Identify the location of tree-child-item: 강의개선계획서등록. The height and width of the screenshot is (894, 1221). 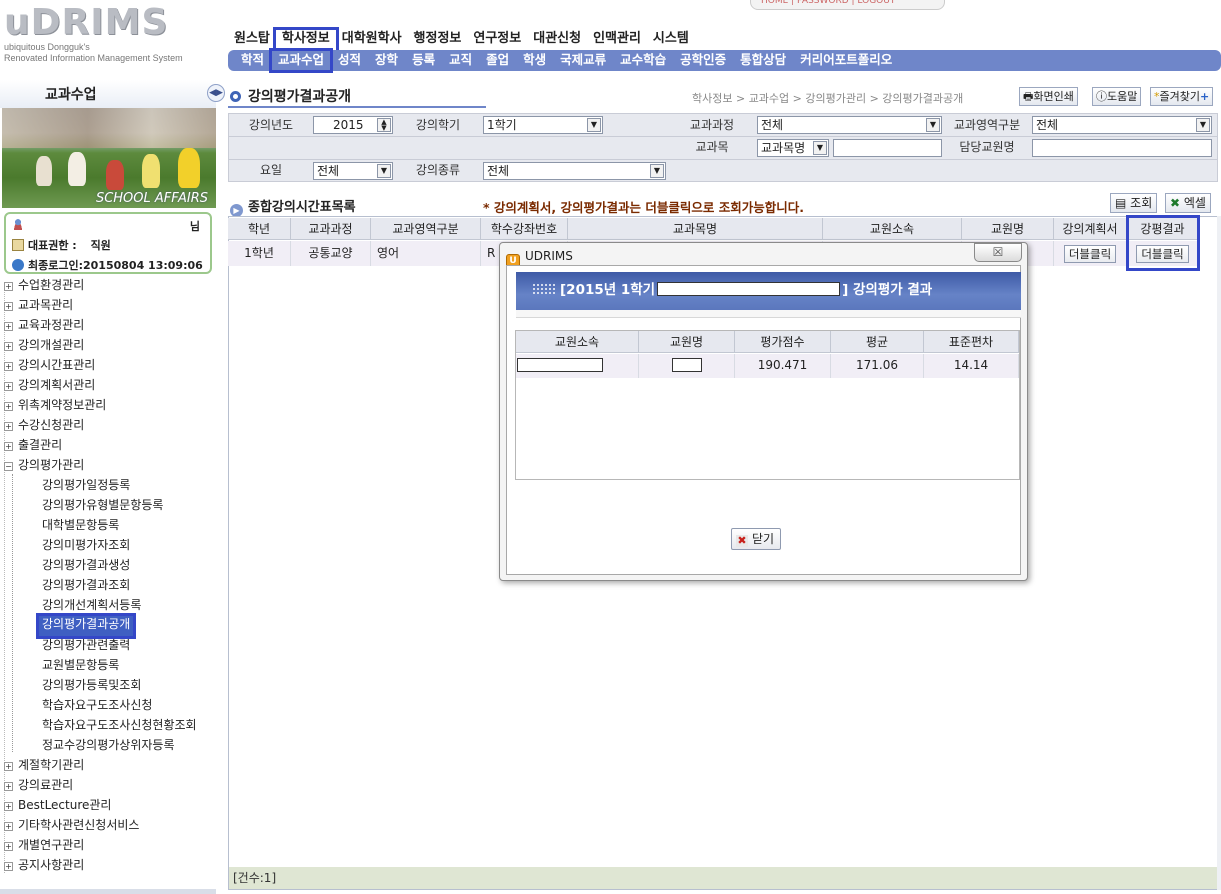
(91, 606).